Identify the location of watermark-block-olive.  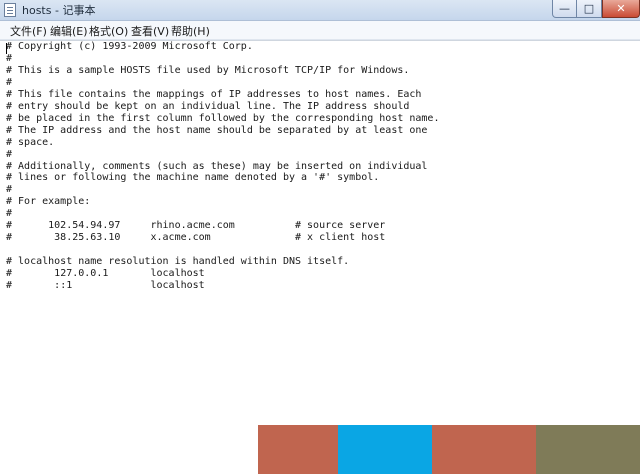
(588, 449).